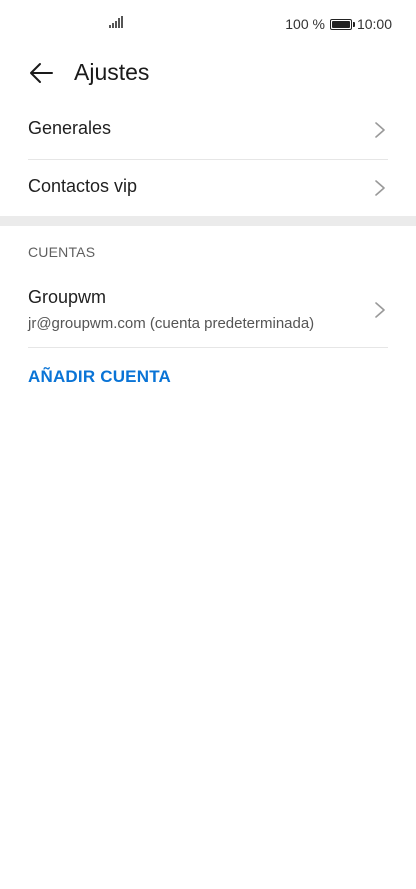  Describe the element at coordinates (374, 24) in the screenshot. I see `status-time: 10:00` at that location.